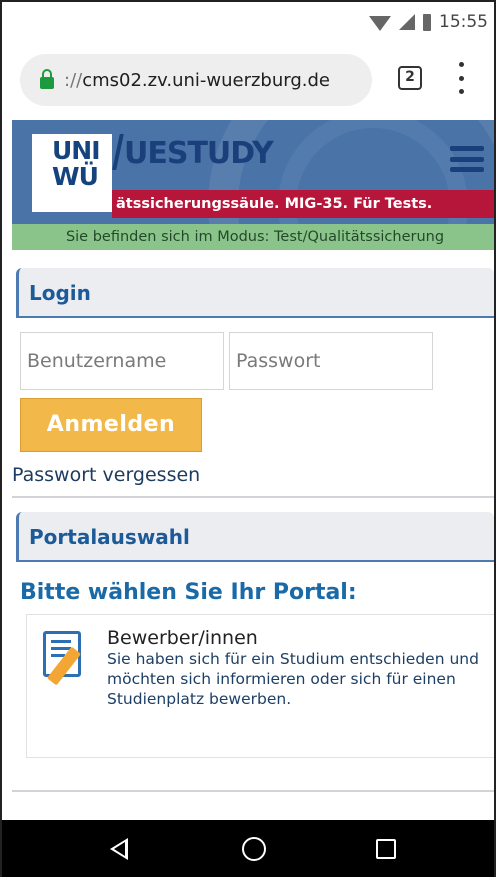 The width and height of the screenshot is (496, 877). I want to click on clock: 15:55, so click(463, 22).